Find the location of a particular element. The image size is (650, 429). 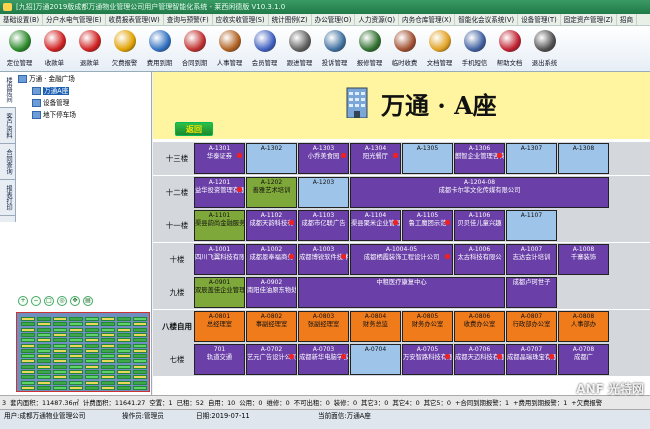

room-tenant: 渠县韵尚金融服务有限公司 is located at coordinates (220, 223).